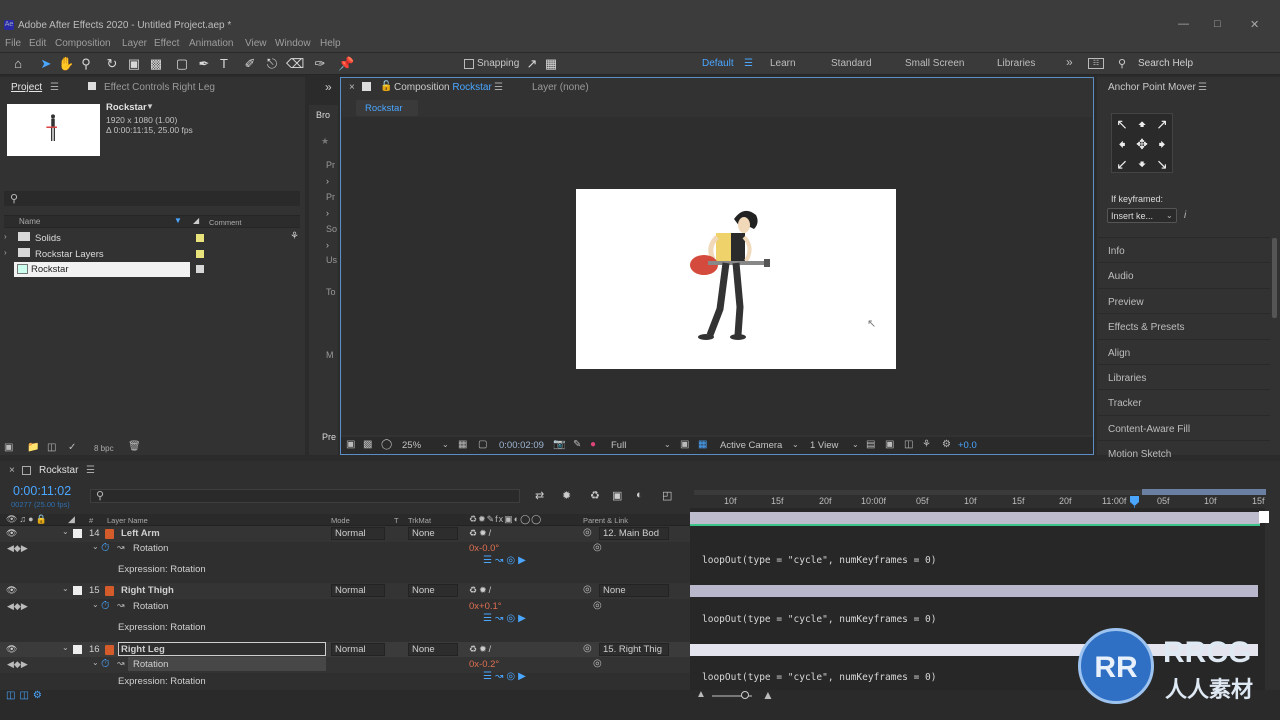  I want to click on tab-project: Project, so click(26, 87).